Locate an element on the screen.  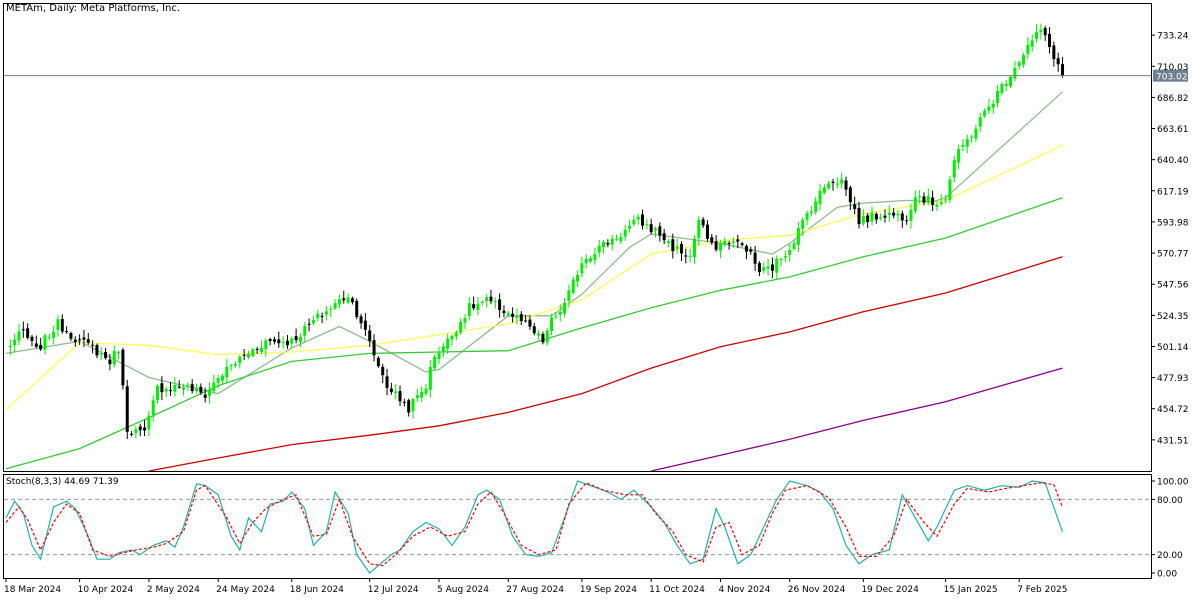
price-tick-label: 640.40 is located at coordinates (1173, 161).